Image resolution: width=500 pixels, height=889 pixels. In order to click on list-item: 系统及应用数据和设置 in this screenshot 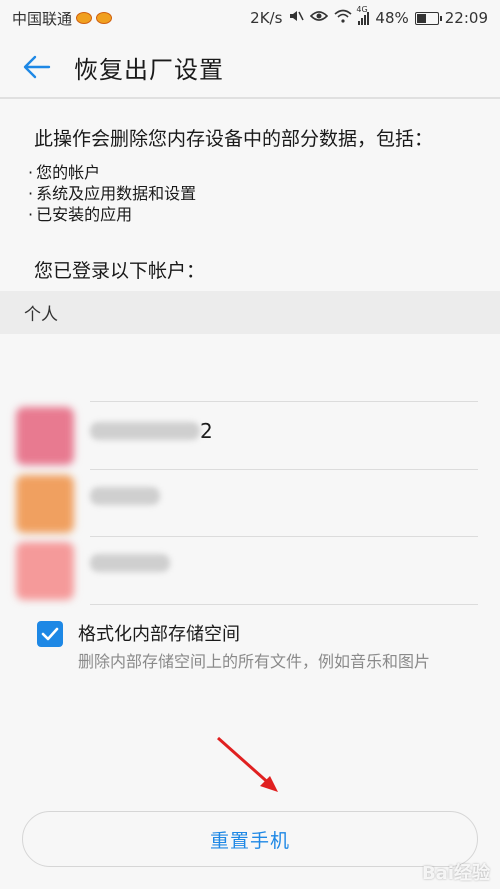, I will do `click(112, 193)`.